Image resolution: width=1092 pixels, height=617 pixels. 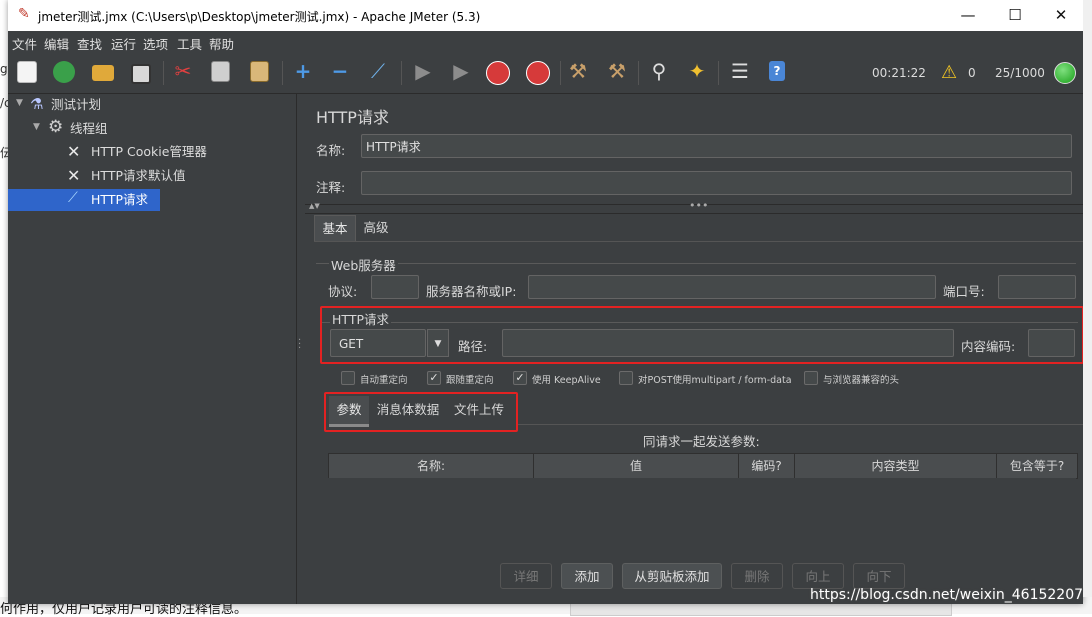 What do you see at coordinates (438, 343) in the screenshot?
I see `method-dropdown-button: ▼` at bounding box center [438, 343].